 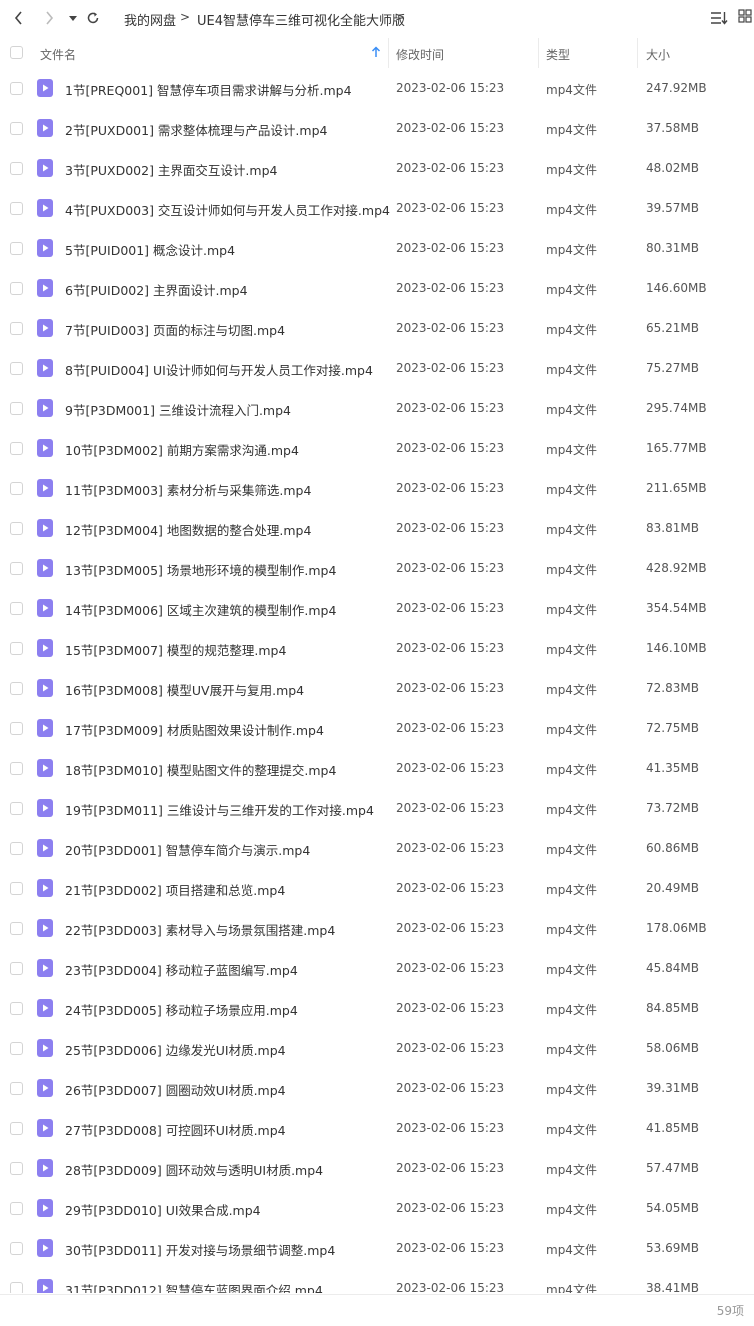 I want to click on file-name: 18节[P3DM010] 模型贴图文件的整理提交.mp4, so click(x=200, y=769).